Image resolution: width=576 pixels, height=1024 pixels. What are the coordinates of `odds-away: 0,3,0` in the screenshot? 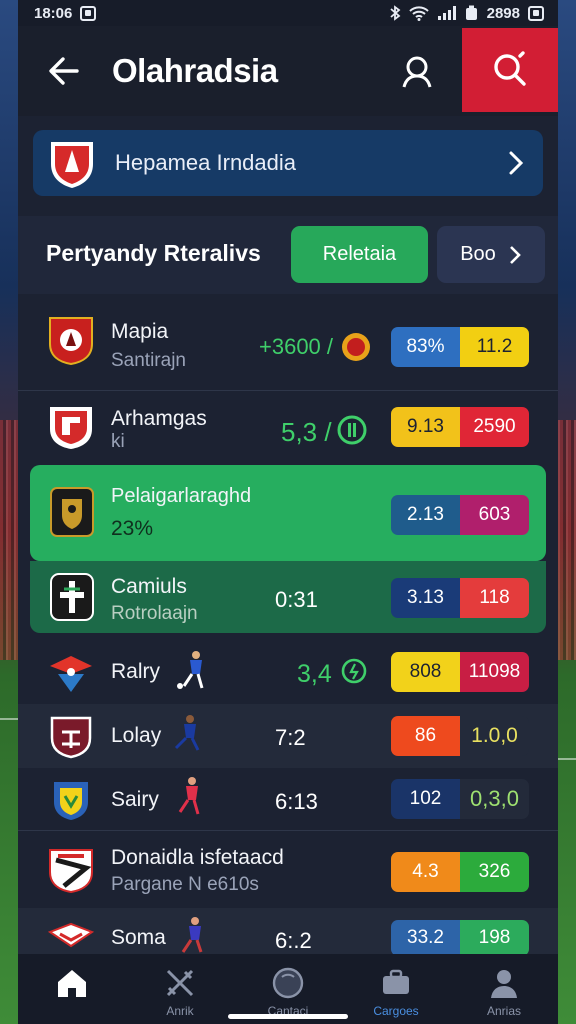 It's located at (494, 799).